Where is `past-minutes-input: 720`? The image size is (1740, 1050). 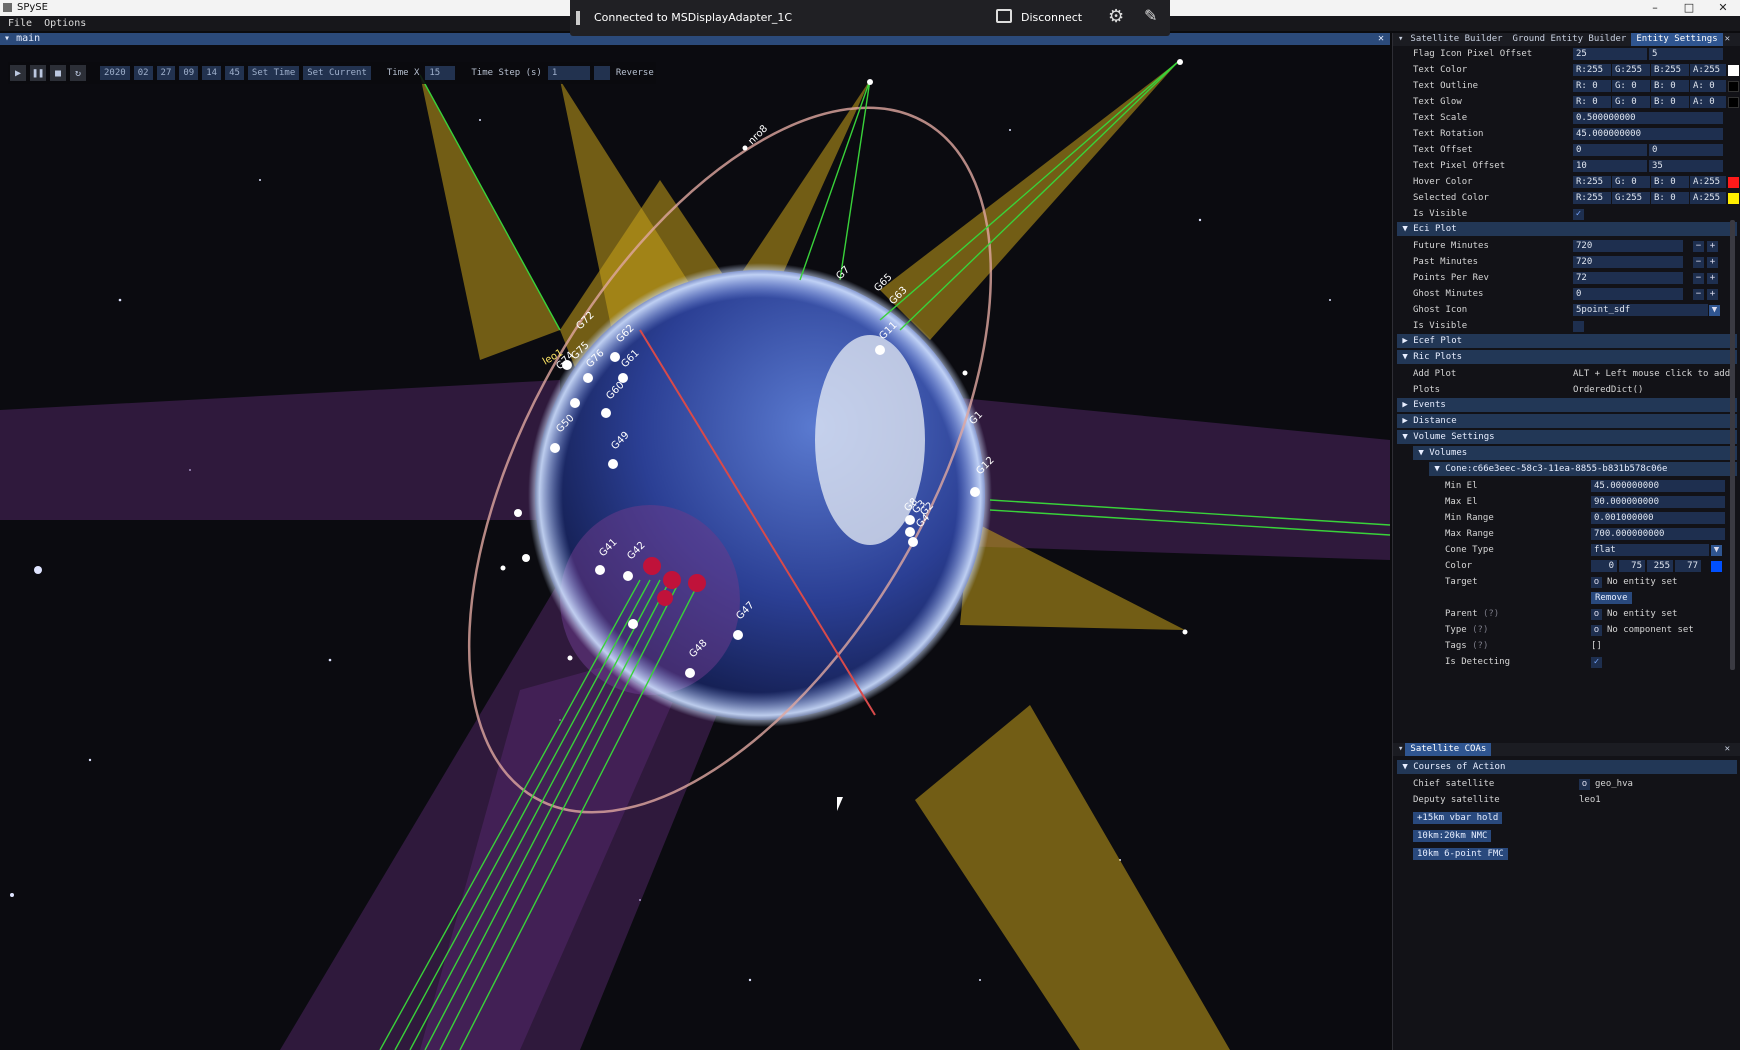 past-minutes-input: 720 is located at coordinates (1628, 262).